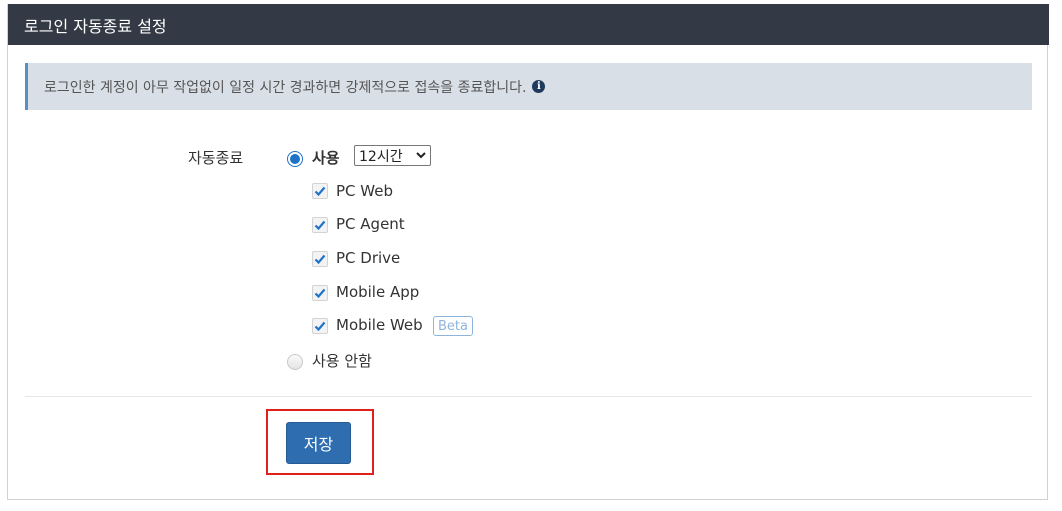 The image size is (1062, 511). What do you see at coordinates (295, 159) in the screenshot?
I see `use-radio` at bounding box center [295, 159].